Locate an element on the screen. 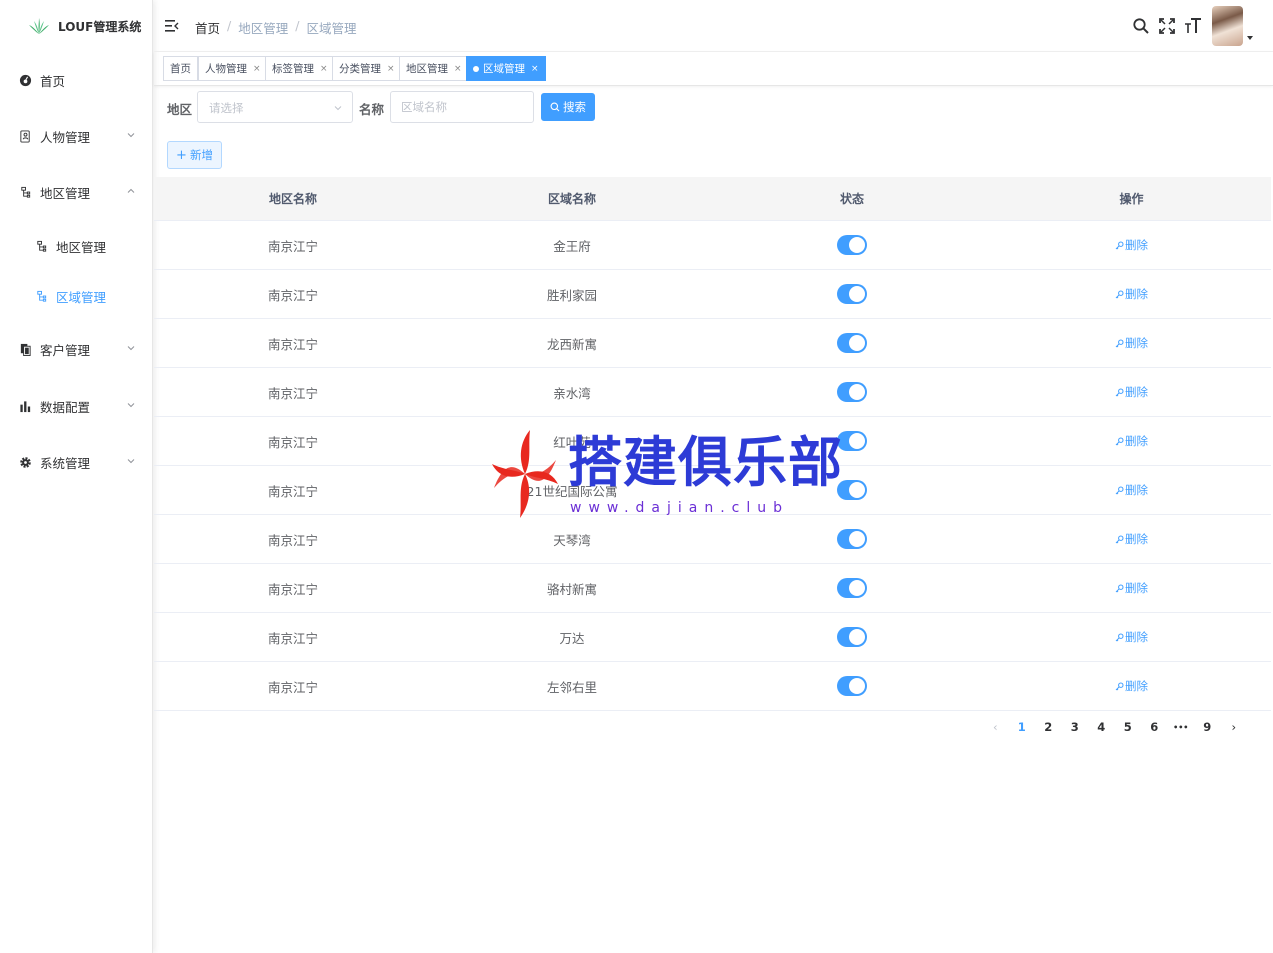 Image resolution: width=1273 pixels, height=953 pixels. add-button: + 新增 is located at coordinates (194, 155).